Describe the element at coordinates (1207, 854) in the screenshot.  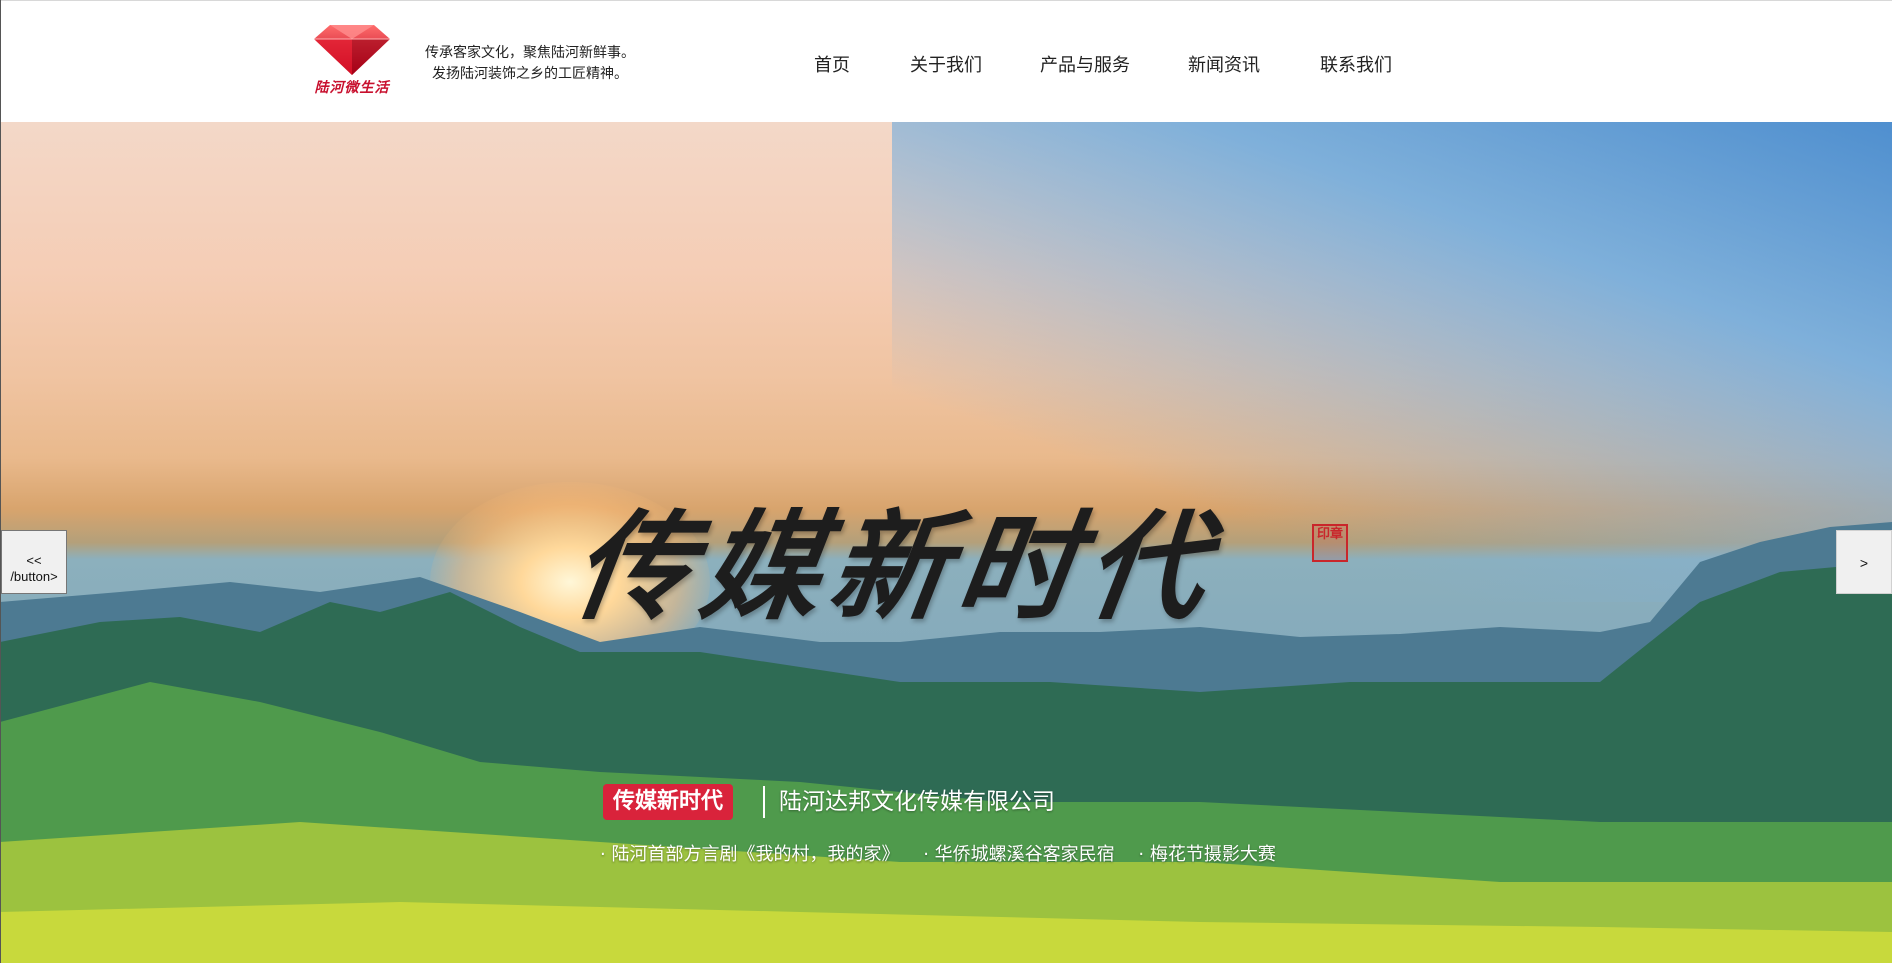
I see `highlight-item: · 梅花节摄影大赛` at that location.